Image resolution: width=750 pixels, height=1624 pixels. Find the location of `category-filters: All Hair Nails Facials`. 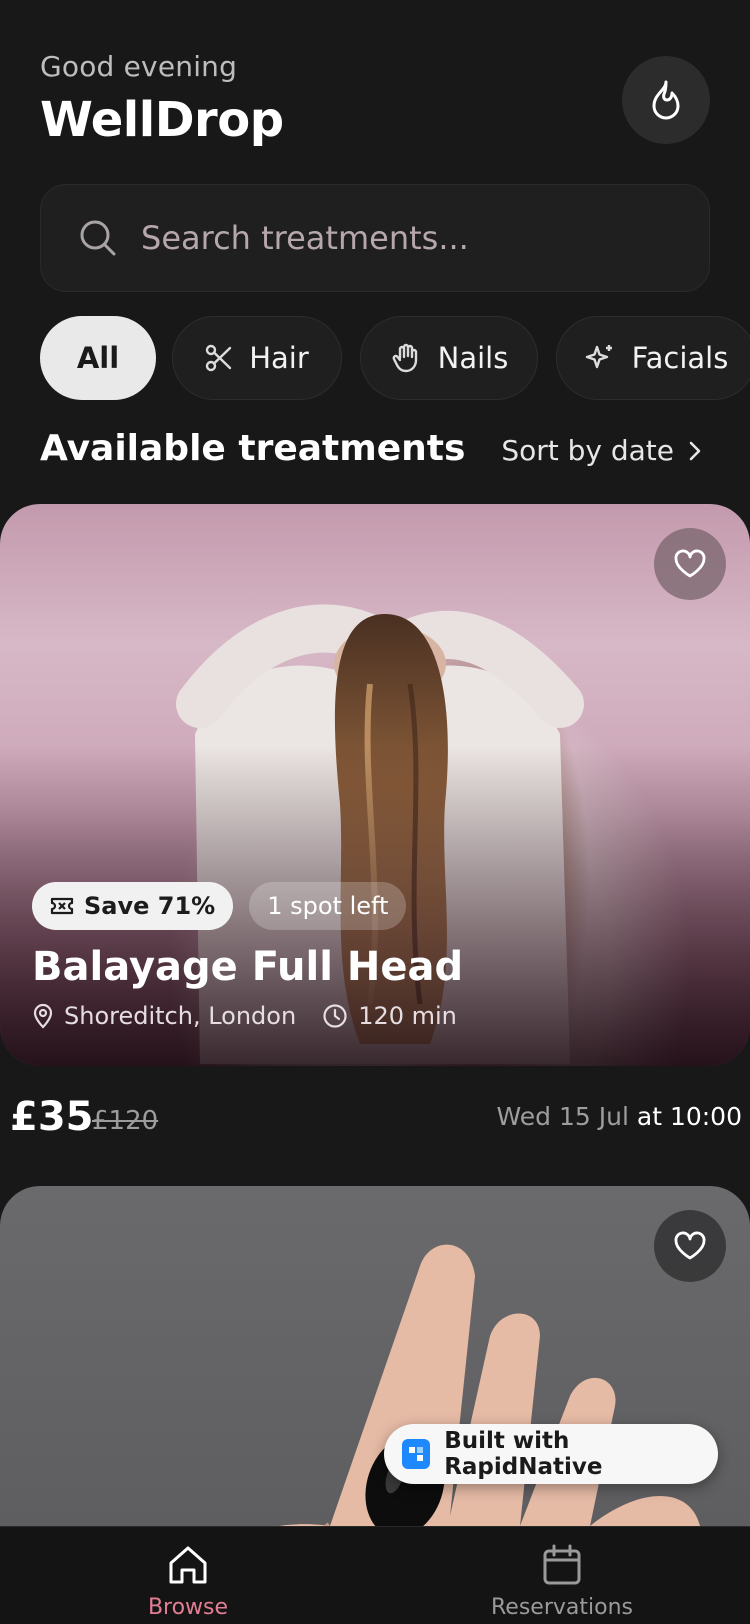

category-filters: All Hair Nails Facials is located at coordinates (395, 358).